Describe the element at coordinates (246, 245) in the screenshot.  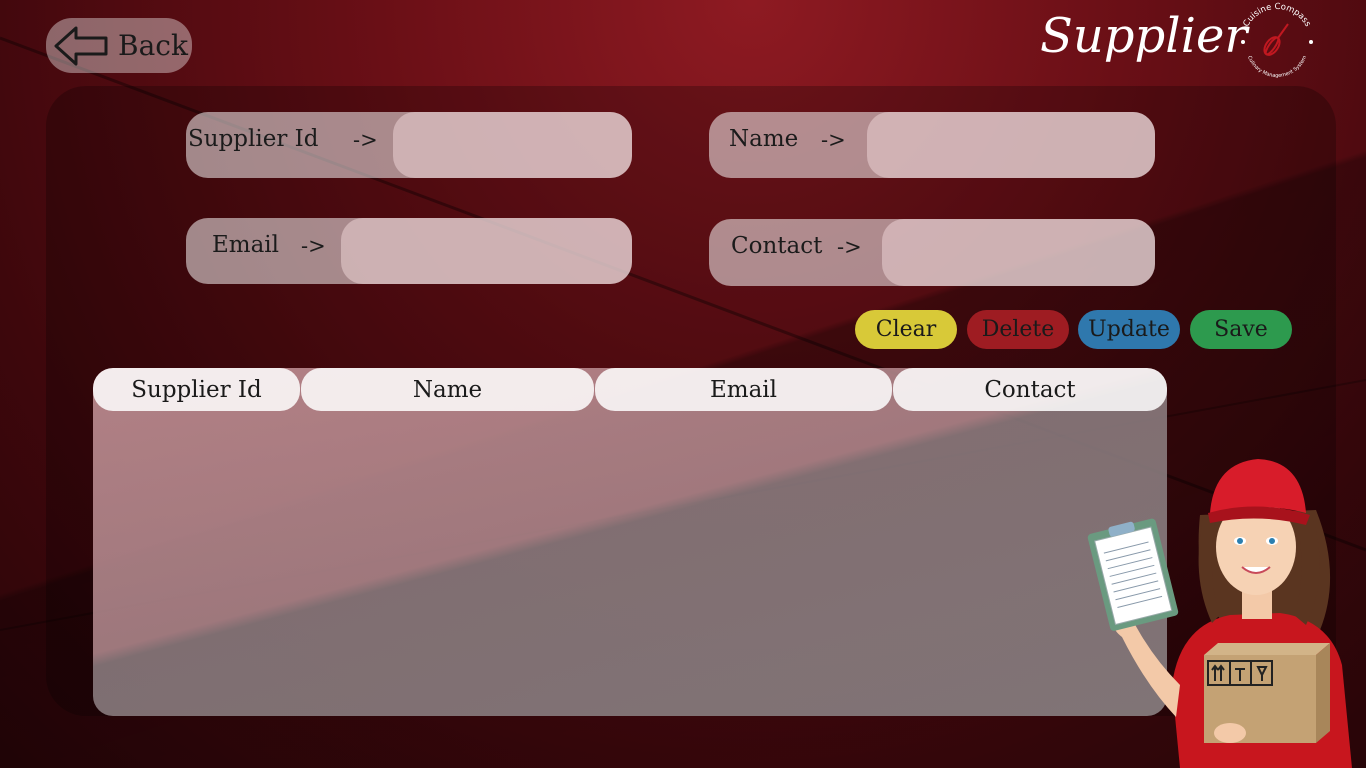
I see `email-label: Email` at that location.